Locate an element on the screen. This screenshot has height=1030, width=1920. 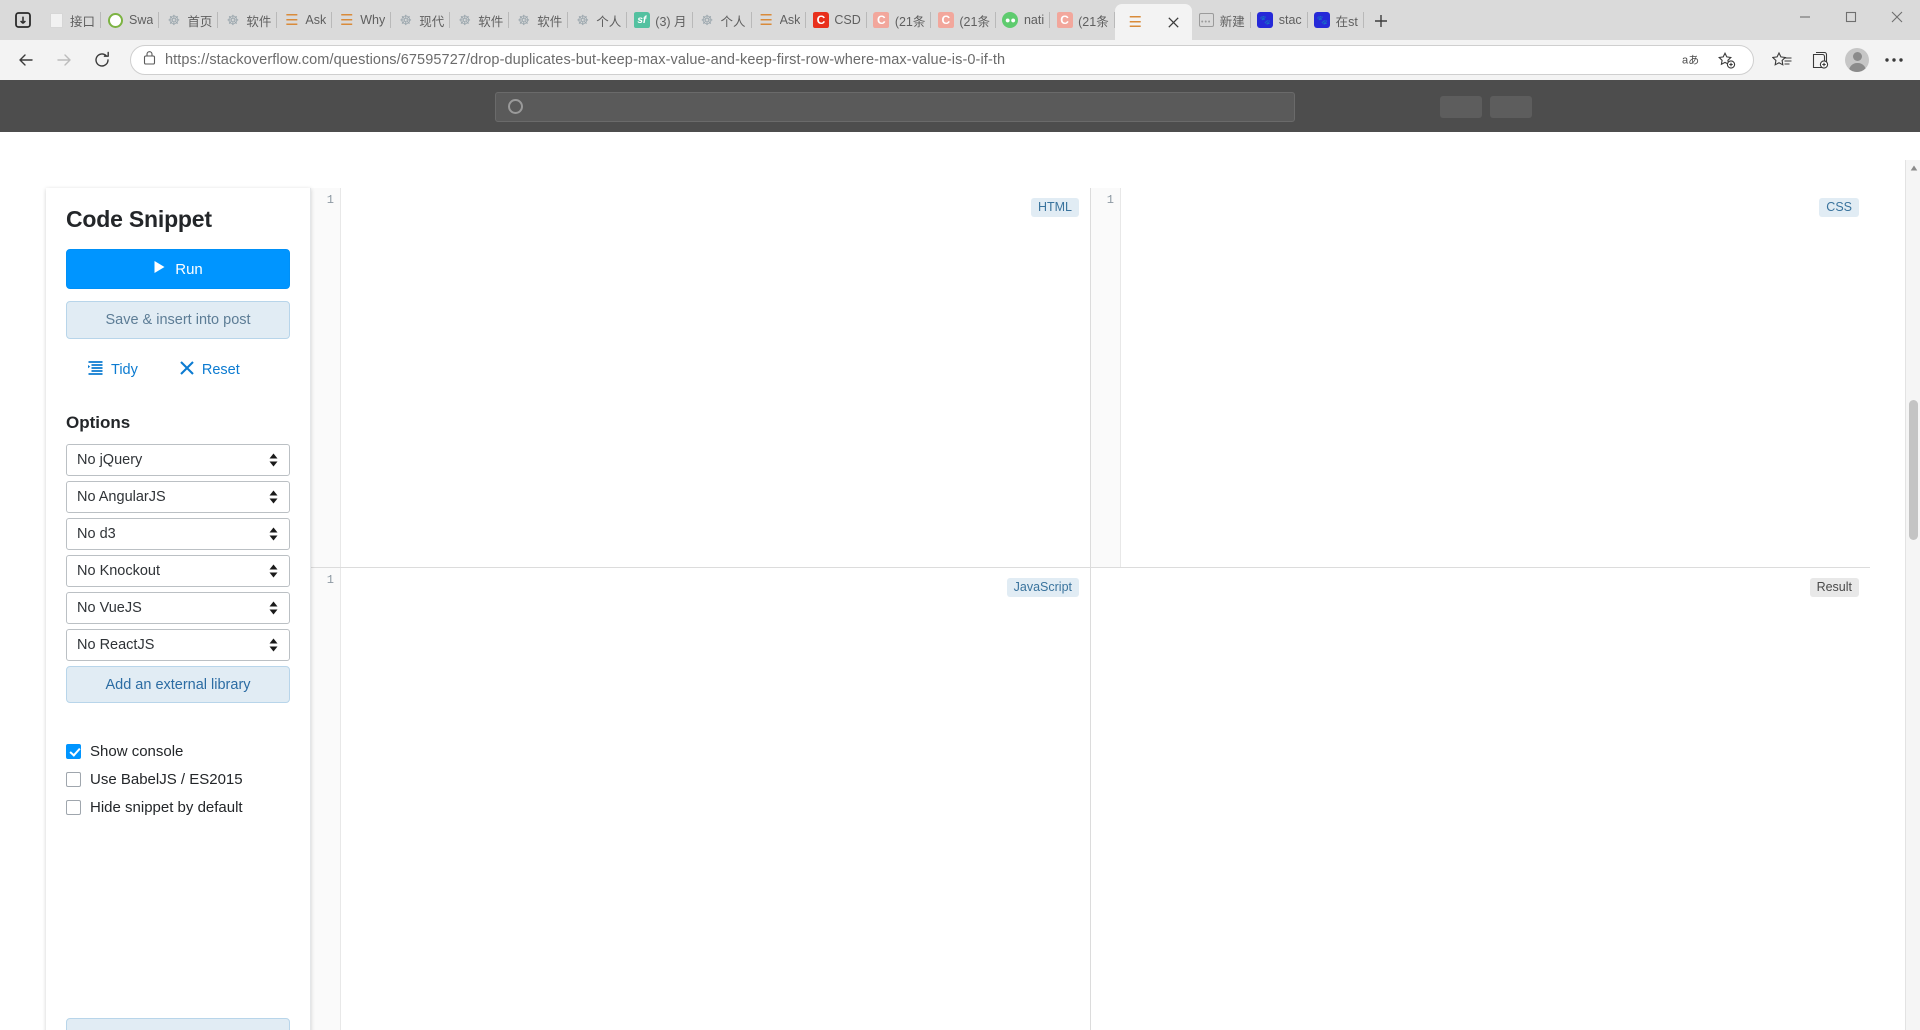
scroll-up-icon is located at coordinates (1913, 168).